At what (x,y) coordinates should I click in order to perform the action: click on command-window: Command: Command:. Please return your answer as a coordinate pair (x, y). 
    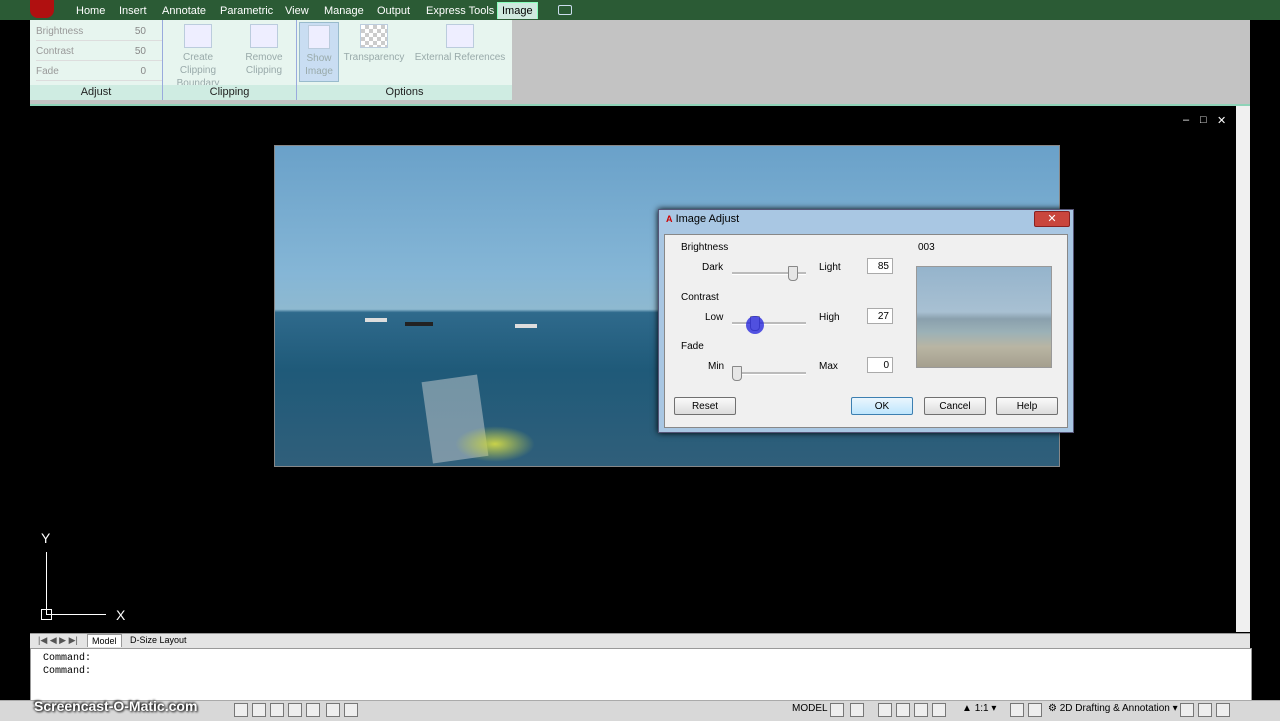
    Looking at the image, I should click on (641, 675).